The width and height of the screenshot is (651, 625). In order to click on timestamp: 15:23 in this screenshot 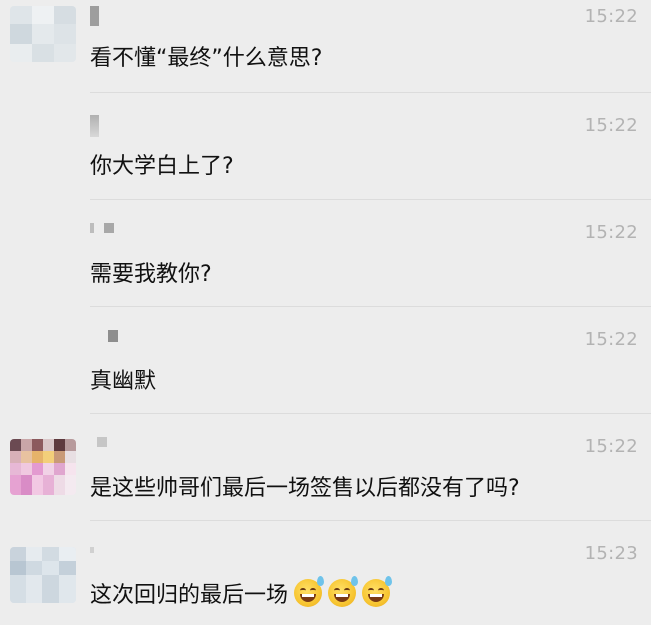, I will do `click(611, 553)`.